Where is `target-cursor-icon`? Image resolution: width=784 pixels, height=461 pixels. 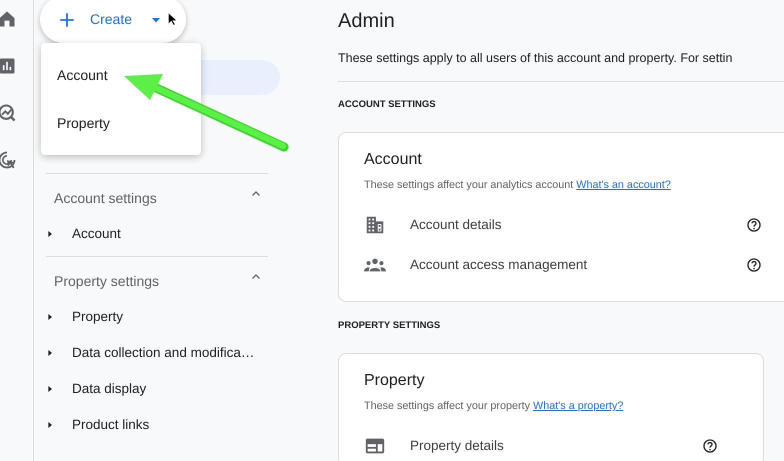 target-cursor-icon is located at coordinates (8, 160).